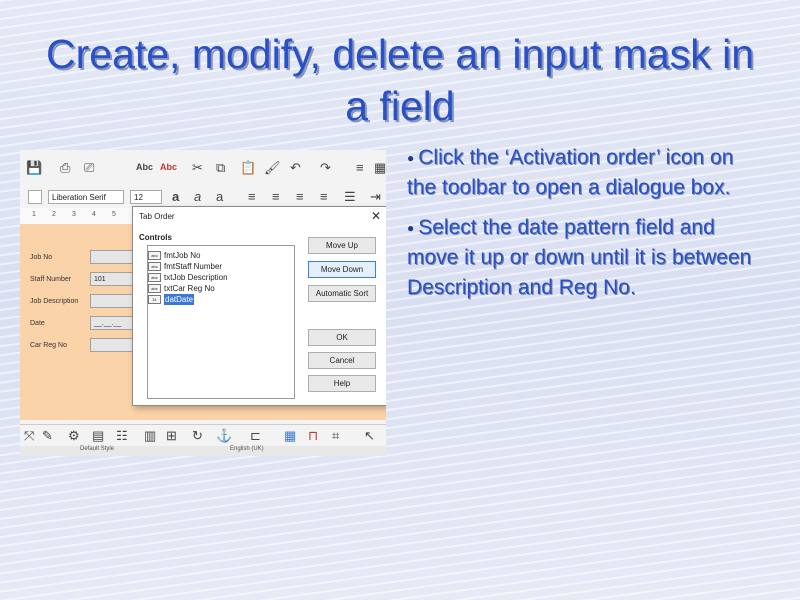  What do you see at coordinates (342, 360) in the screenshot?
I see `cancel-button: Cancel` at bounding box center [342, 360].